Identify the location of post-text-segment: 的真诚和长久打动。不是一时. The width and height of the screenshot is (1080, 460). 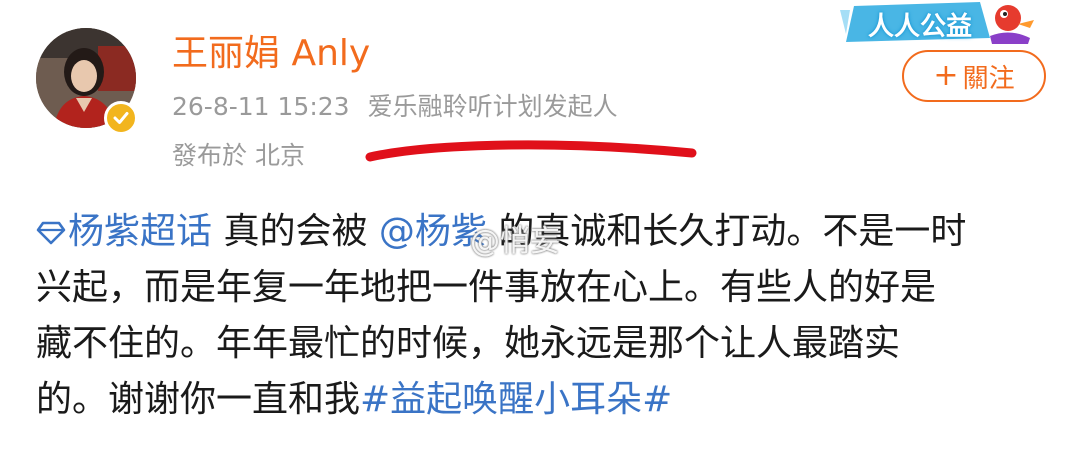
(726, 231).